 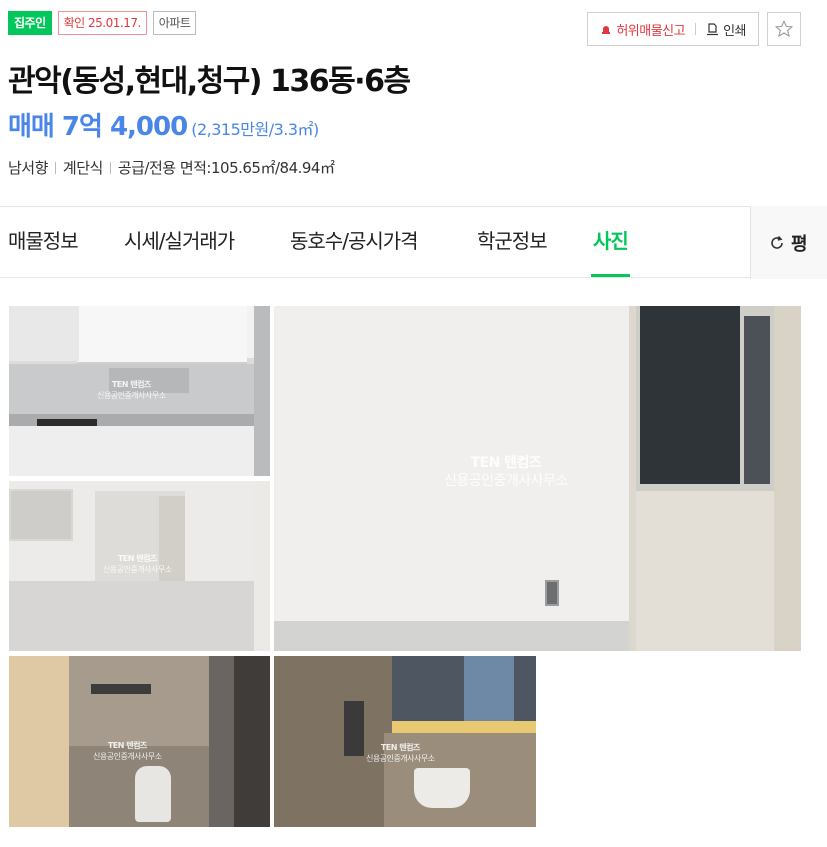 I want to click on utility-group: 허위매물신고 인쇄, so click(x=673, y=29).